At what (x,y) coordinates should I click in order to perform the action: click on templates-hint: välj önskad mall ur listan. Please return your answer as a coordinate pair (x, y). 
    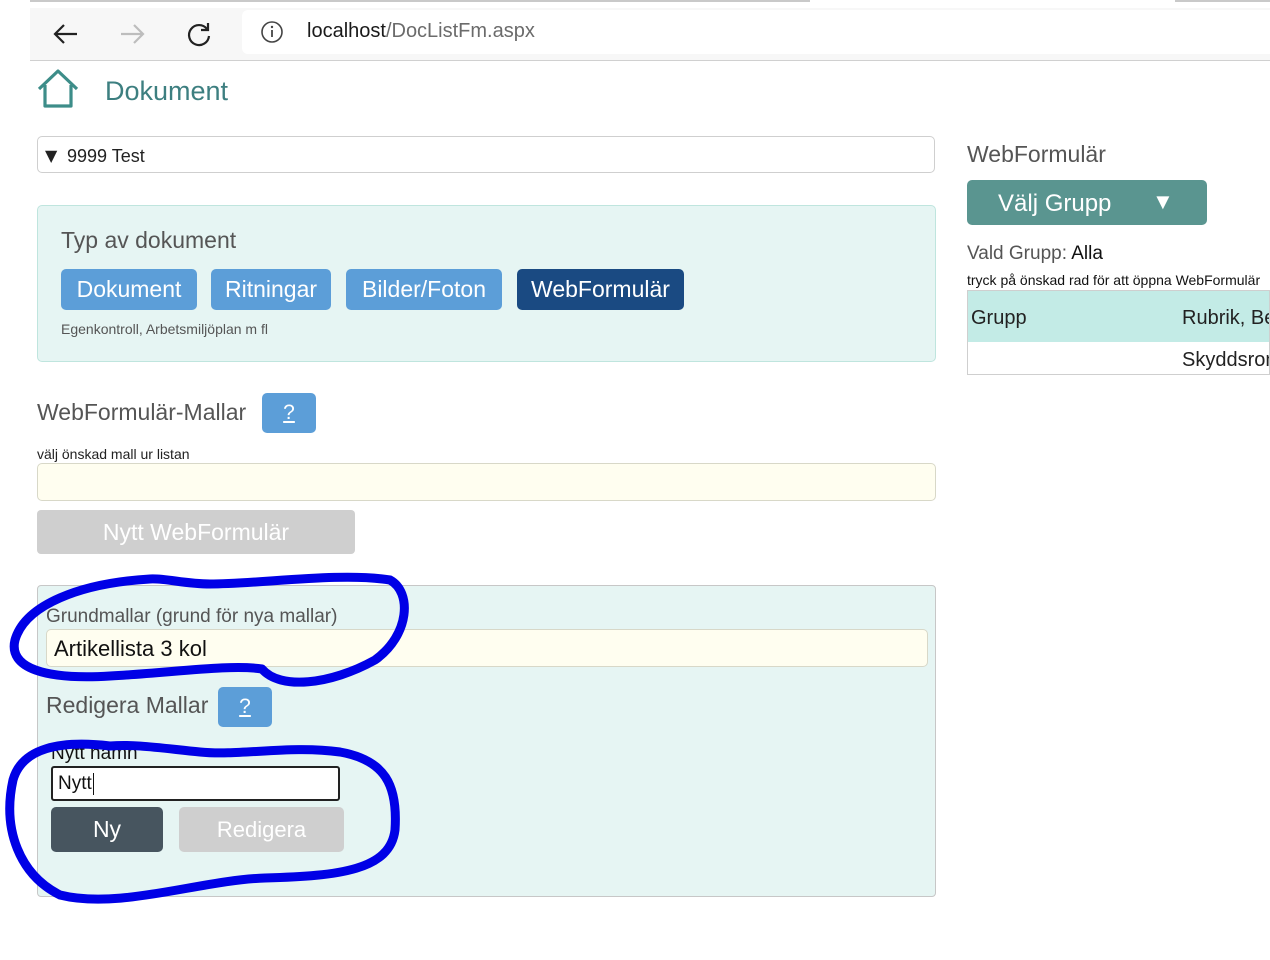
    Looking at the image, I should click on (113, 454).